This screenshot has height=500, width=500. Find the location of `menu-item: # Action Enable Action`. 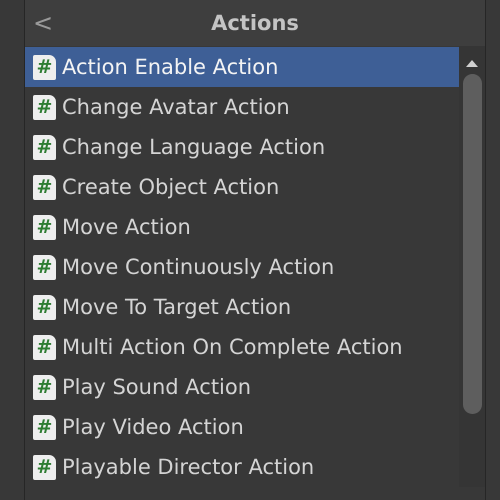

menu-item: # Action Enable Action is located at coordinates (242, 67).